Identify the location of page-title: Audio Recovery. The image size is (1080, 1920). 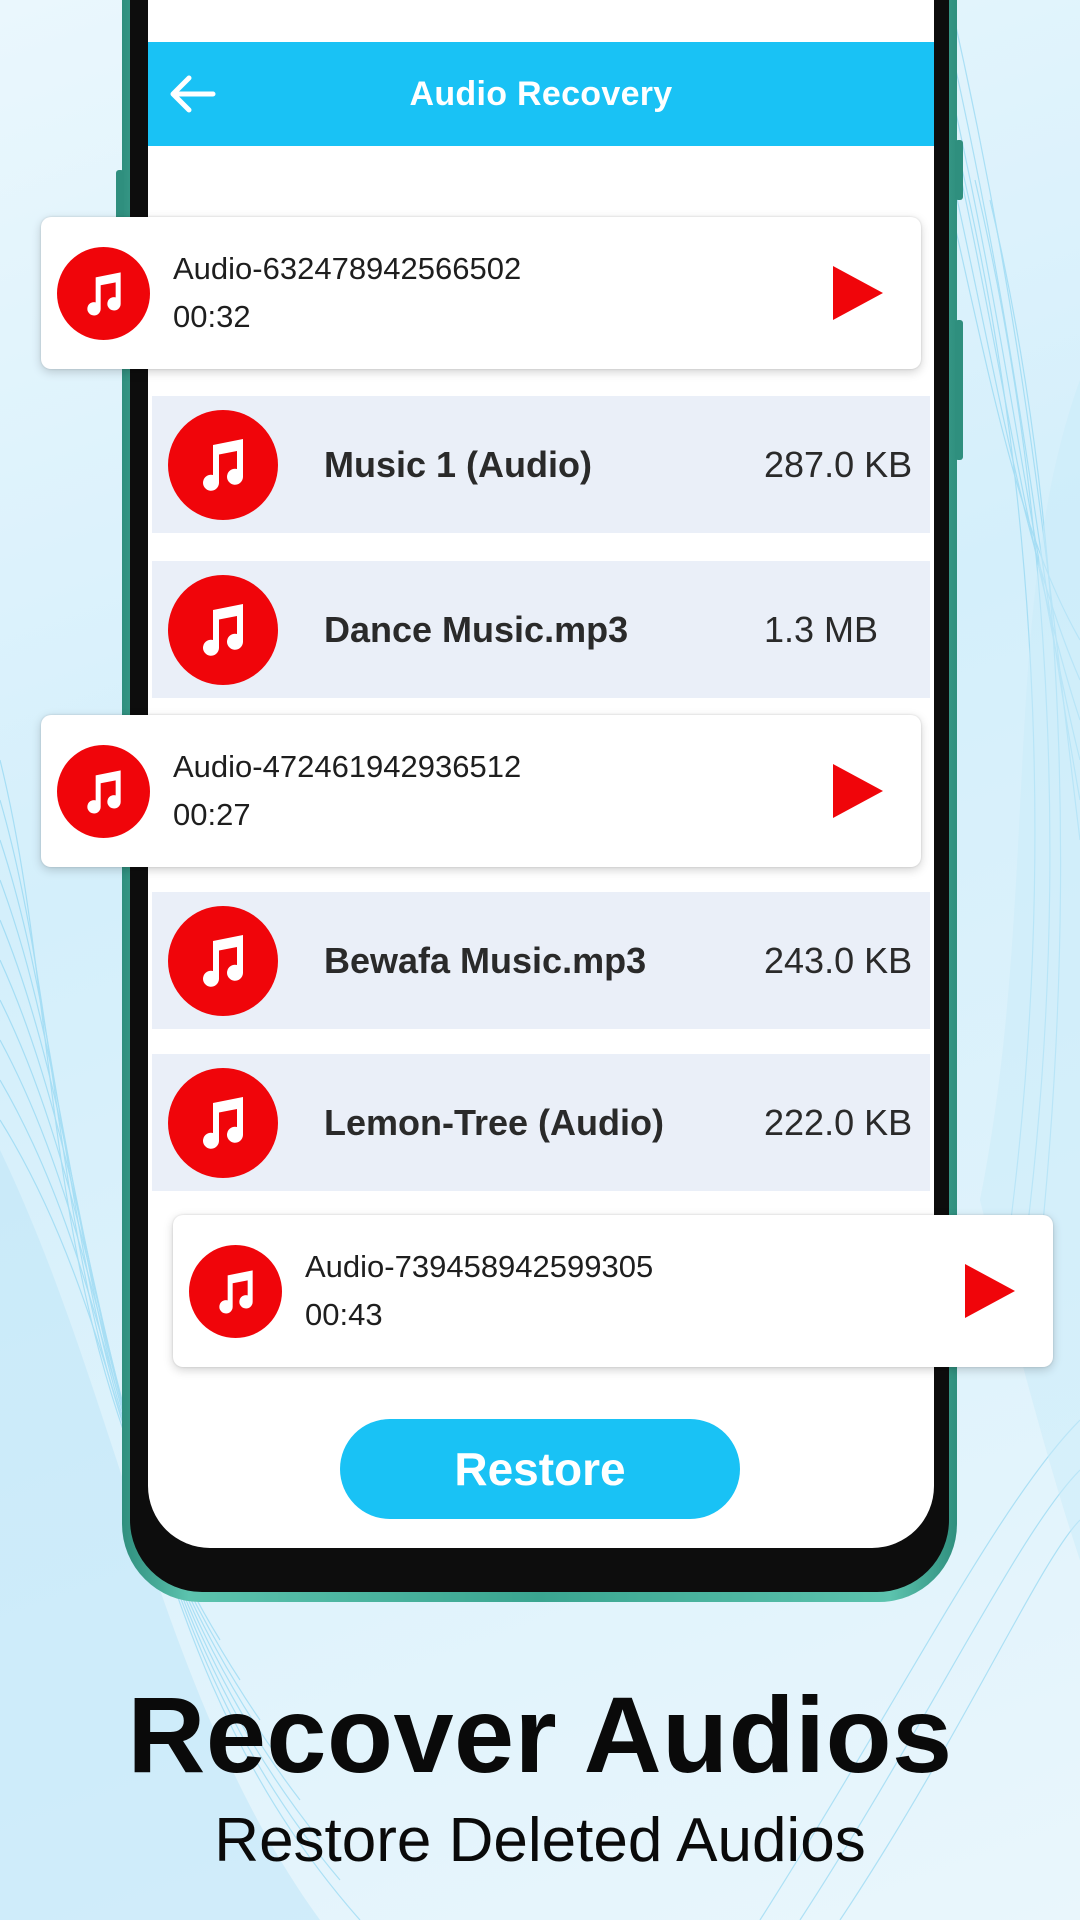
(541, 93).